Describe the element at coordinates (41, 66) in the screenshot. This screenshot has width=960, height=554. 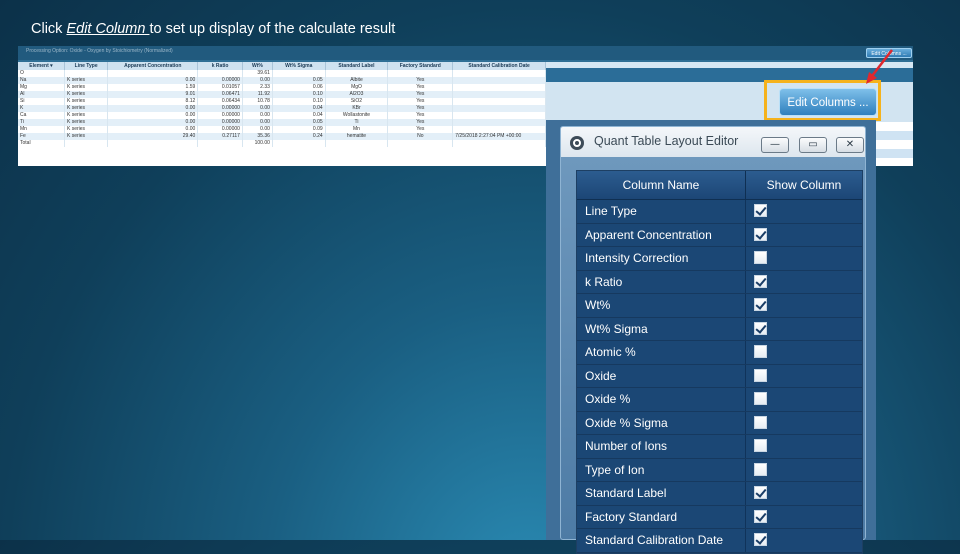
I see `quant-col-header: Element ▾` at that location.